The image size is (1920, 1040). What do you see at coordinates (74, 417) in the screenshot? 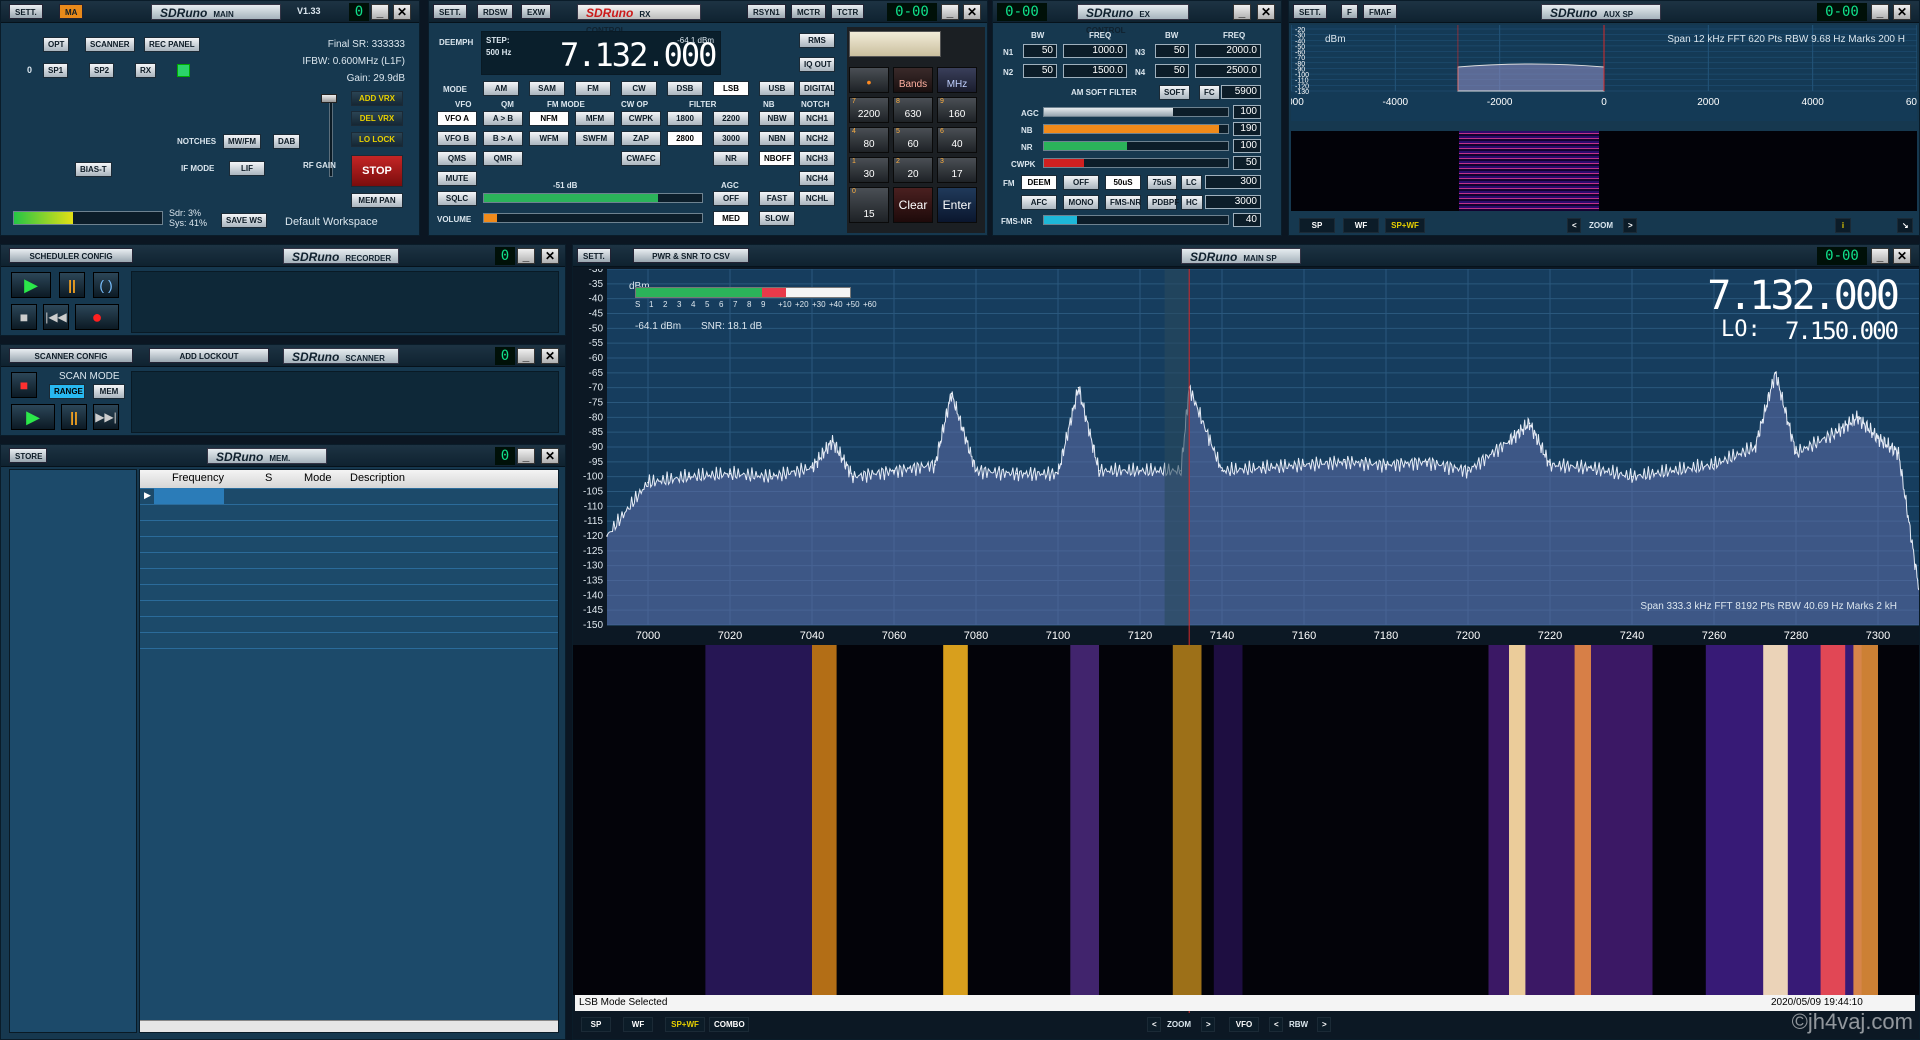
I see `scanner-pause-icon: ||` at bounding box center [74, 417].